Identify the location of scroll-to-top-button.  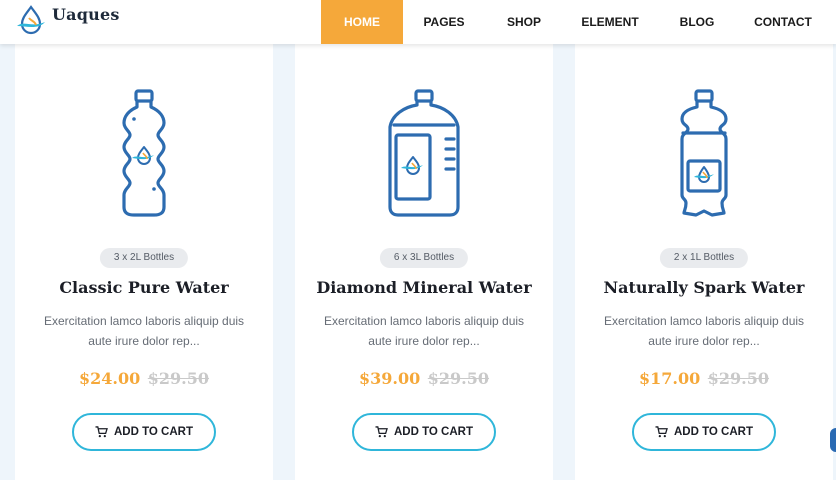
(833, 440).